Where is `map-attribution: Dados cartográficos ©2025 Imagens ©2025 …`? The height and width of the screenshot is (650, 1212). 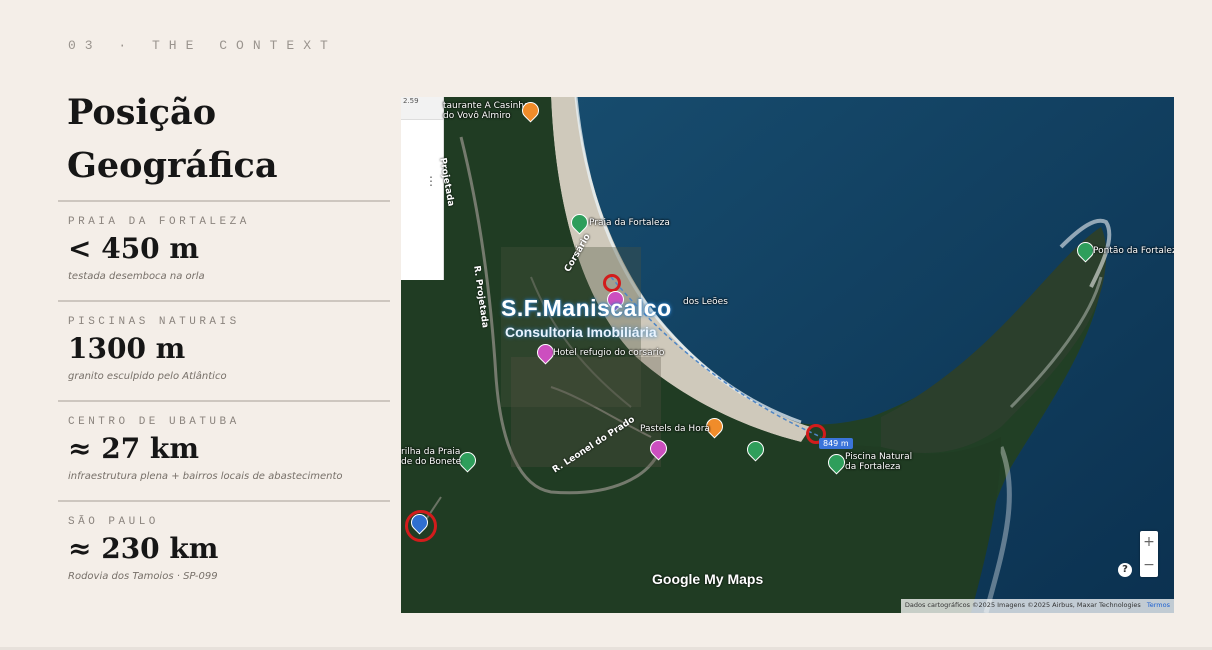
map-attribution: Dados cartográficos ©2025 Imagens ©2025 … is located at coordinates (1037, 606).